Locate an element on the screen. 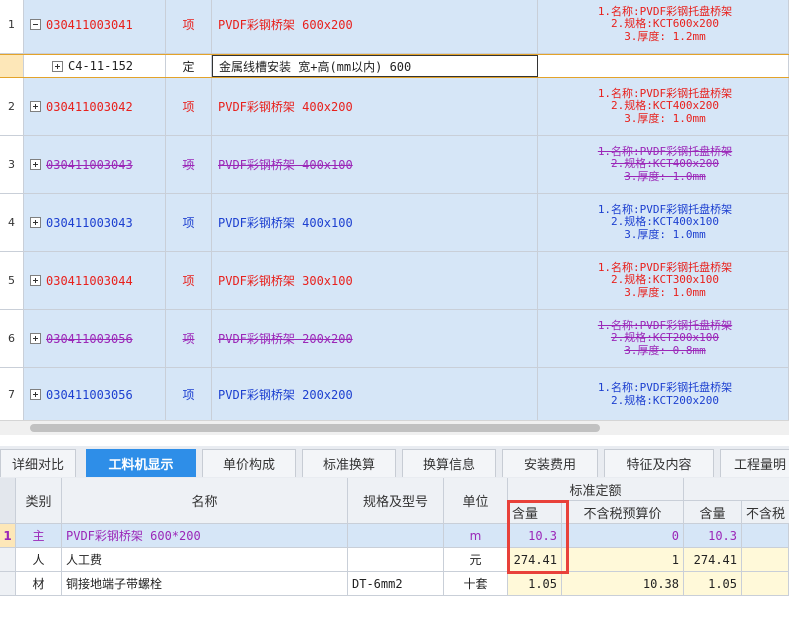  quota-row: C4-11-152 定 金属线槽安装 宽+高(mm以内) 600 is located at coordinates (394, 66).